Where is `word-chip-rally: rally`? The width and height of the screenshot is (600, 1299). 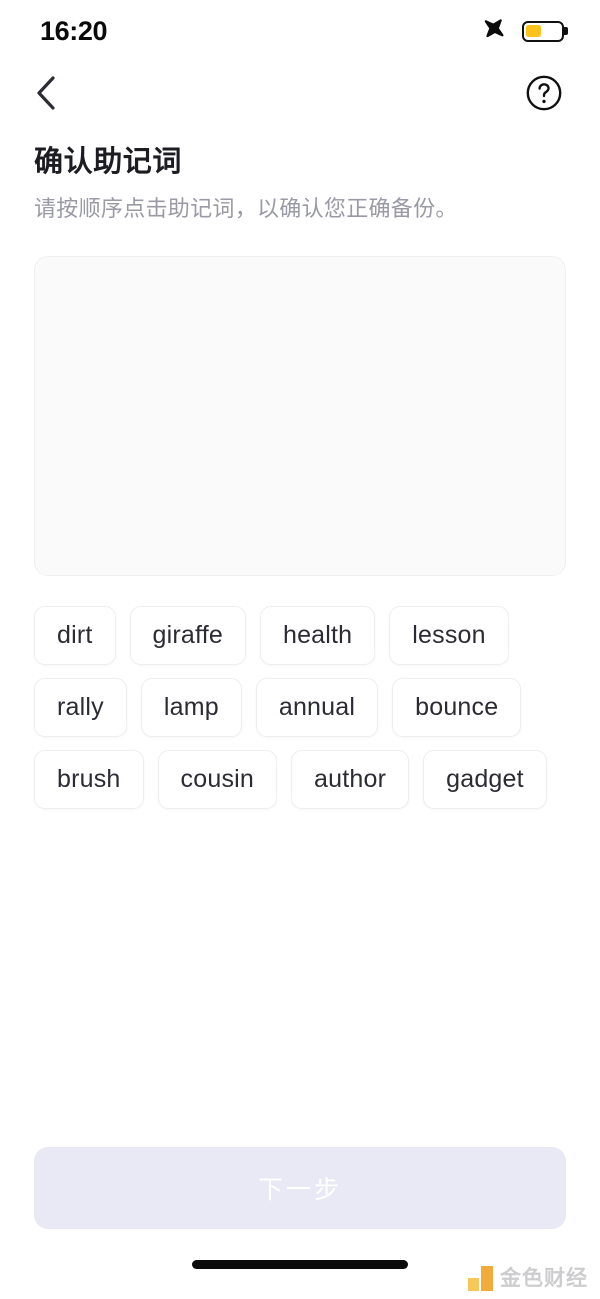
word-chip-rally: rally is located at coordinates (80, 707).